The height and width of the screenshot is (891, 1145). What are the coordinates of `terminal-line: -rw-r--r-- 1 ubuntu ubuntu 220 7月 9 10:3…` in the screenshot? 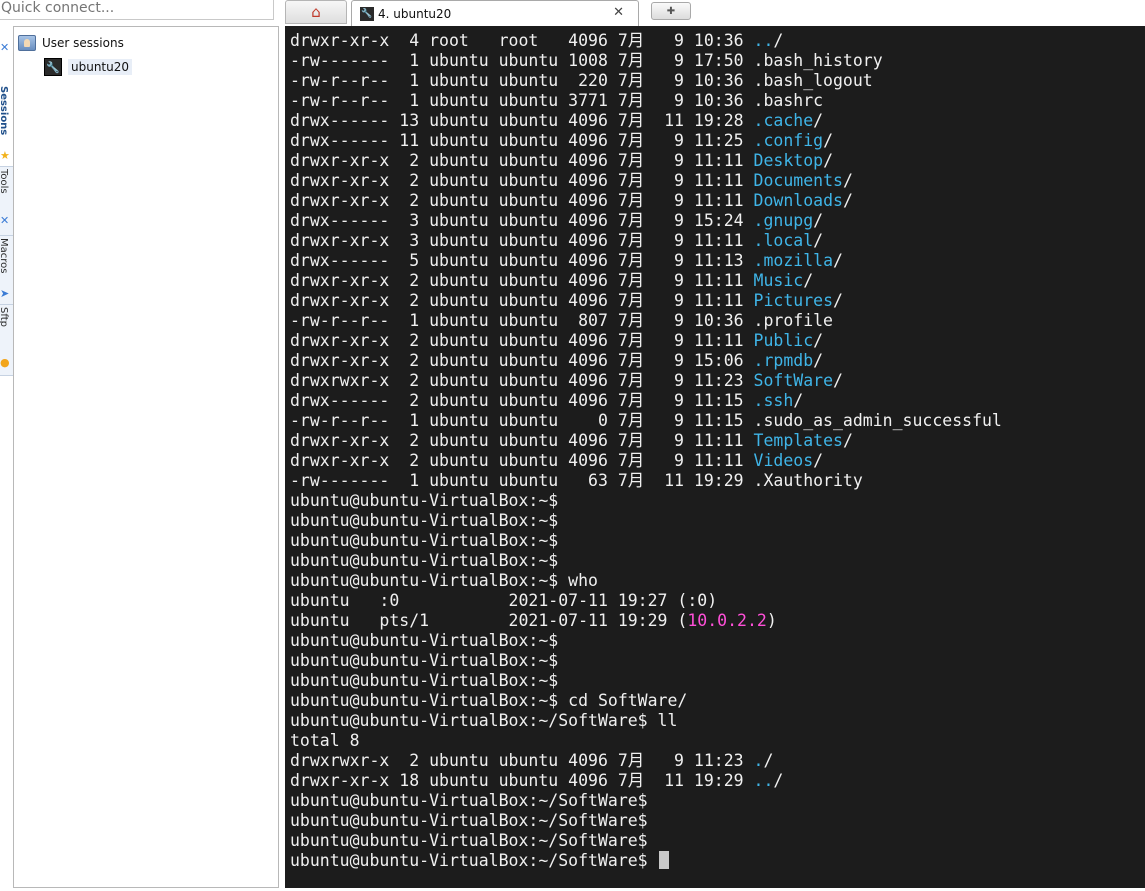 It's located at (717, 81).